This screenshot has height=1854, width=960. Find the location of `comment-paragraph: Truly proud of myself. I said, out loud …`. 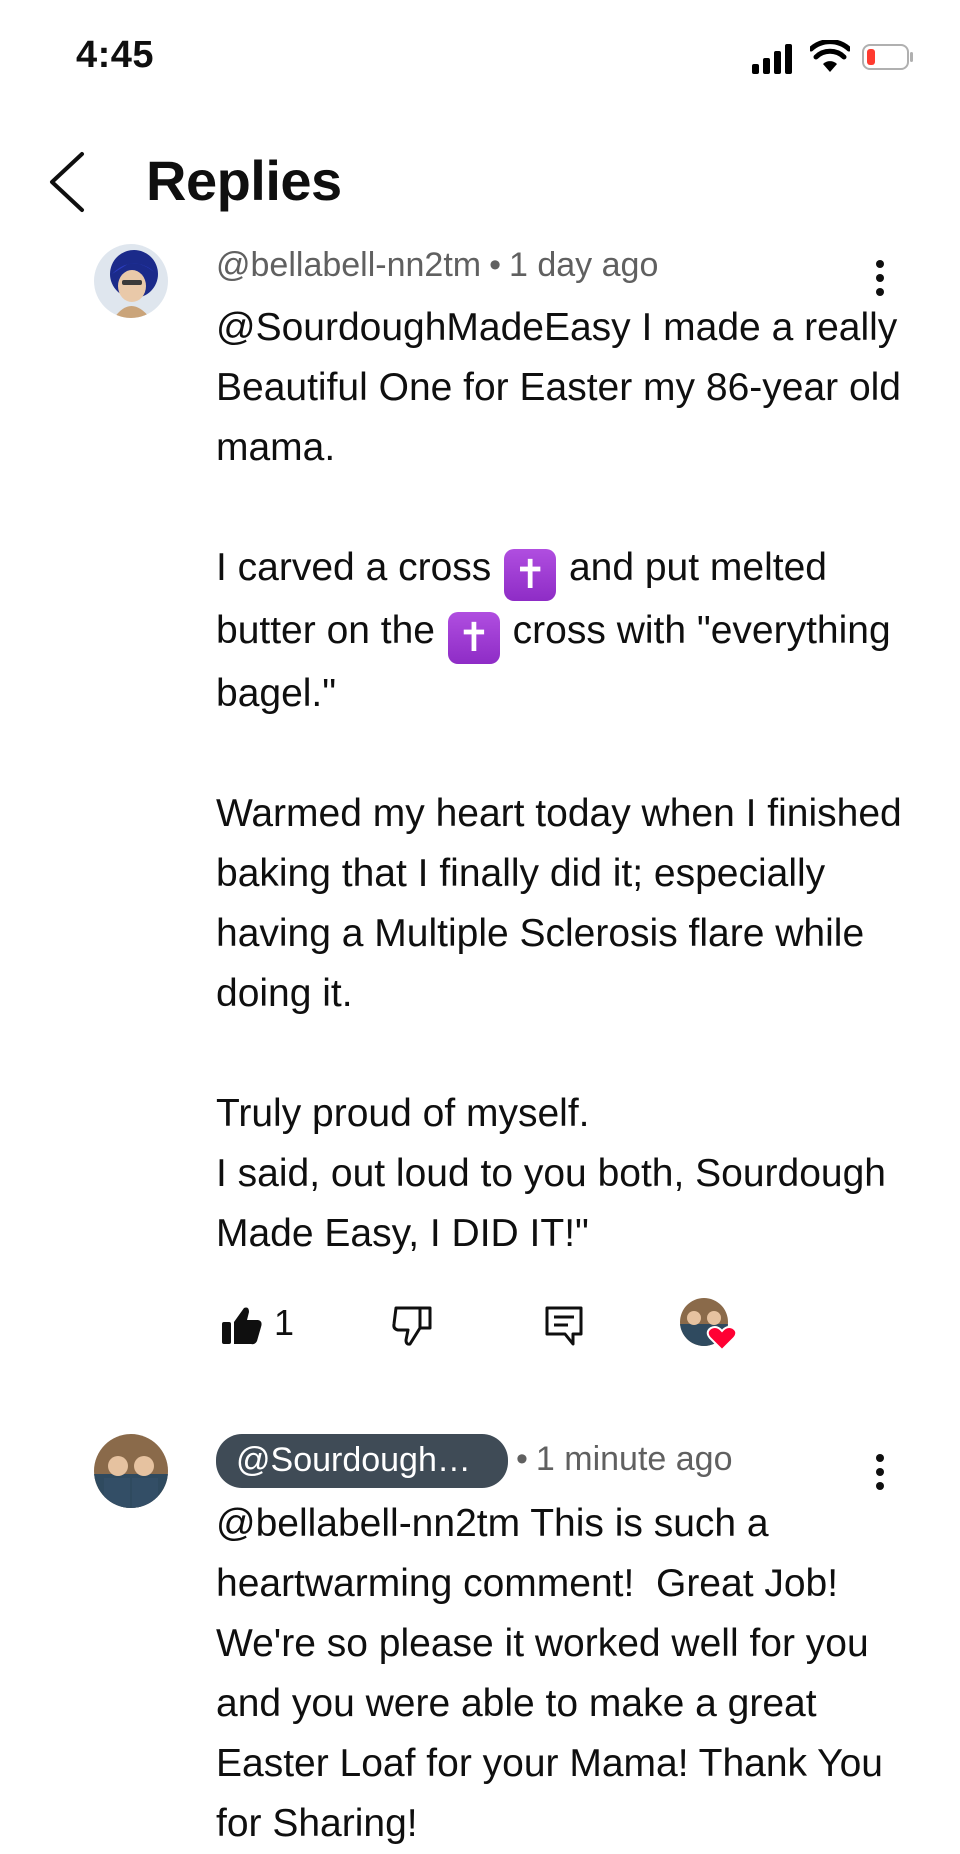

comment-paragraph: Truly proud of myself. I said, out loud … is located at coordinates (551, 1173).